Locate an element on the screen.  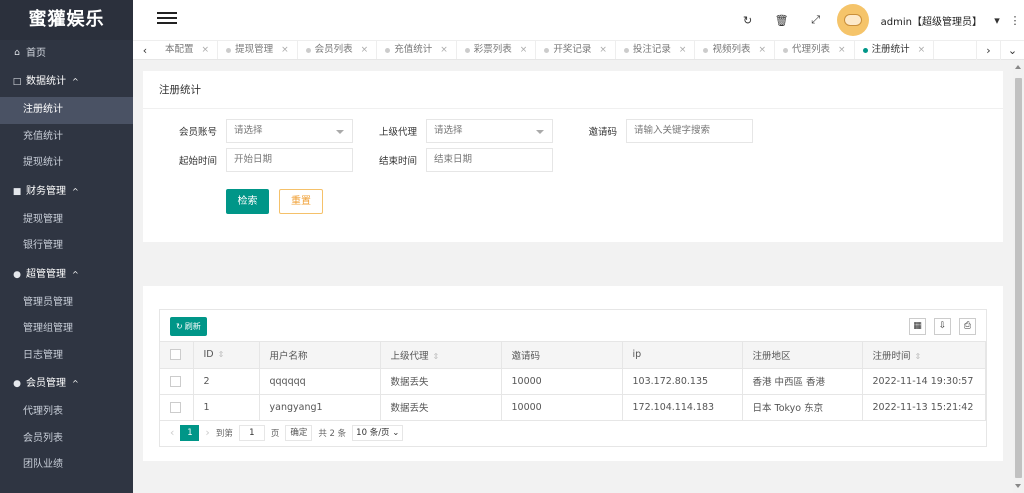
refresh-button: ↻ 刷新 is located at coordinates (188, 326).